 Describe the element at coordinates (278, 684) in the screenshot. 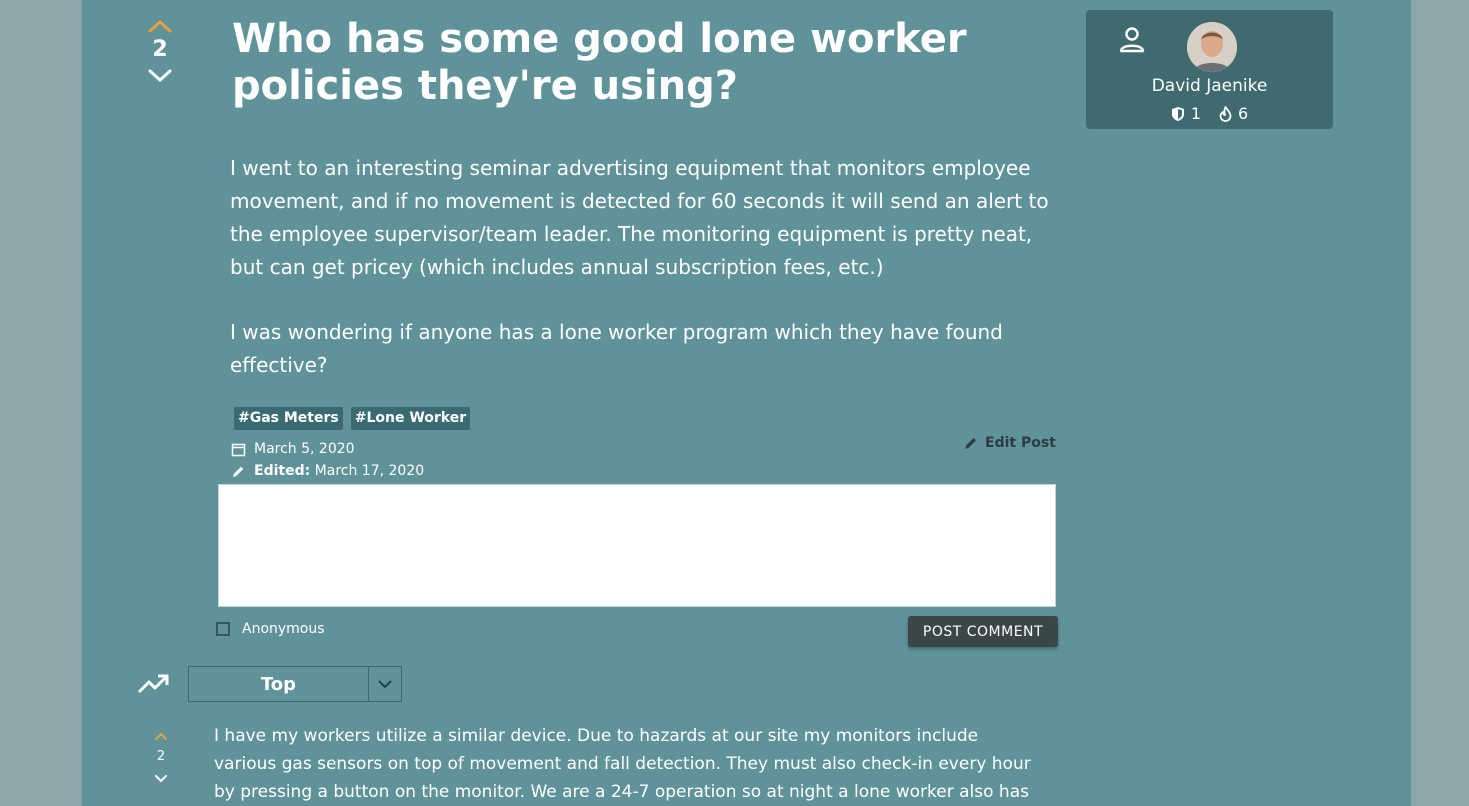

I see `sort-selected-value: Top` at that location.